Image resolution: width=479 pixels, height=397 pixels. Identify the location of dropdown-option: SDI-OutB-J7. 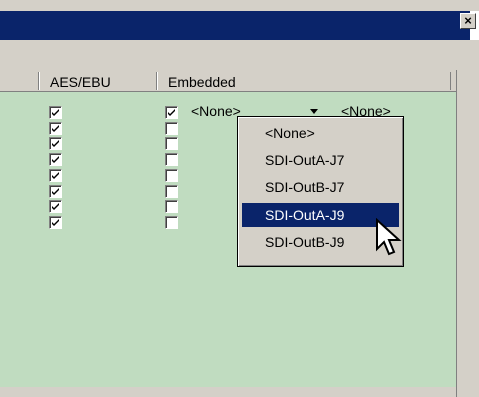
(320, 187).